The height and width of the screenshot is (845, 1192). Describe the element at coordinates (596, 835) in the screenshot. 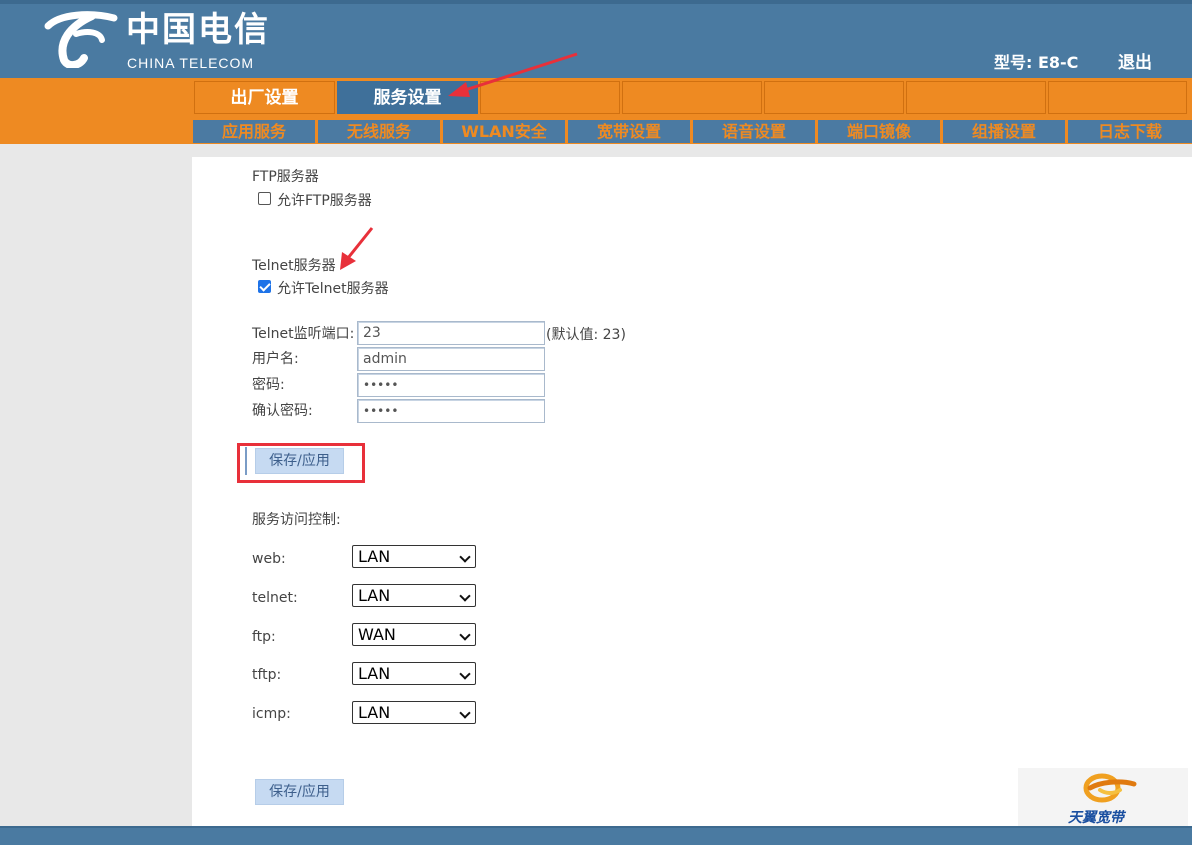

I see `footer-bar` at that location.